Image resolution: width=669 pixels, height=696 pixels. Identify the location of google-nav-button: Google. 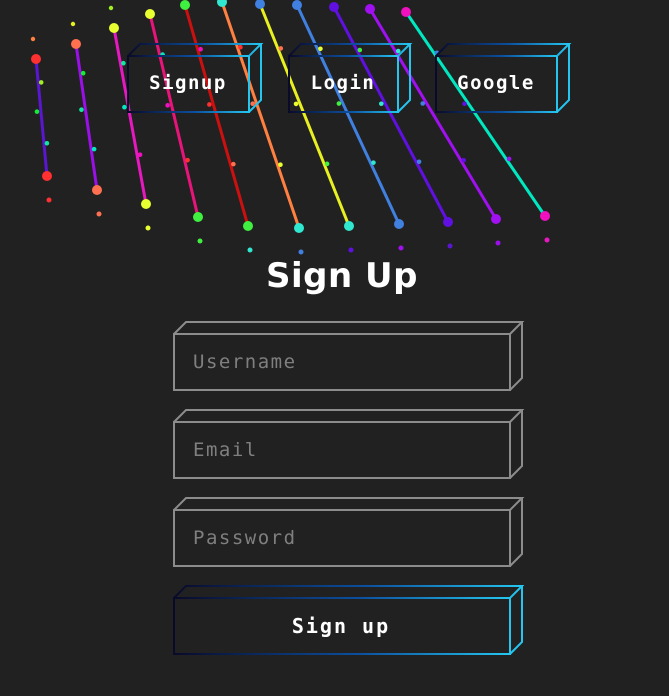
(503, 78).